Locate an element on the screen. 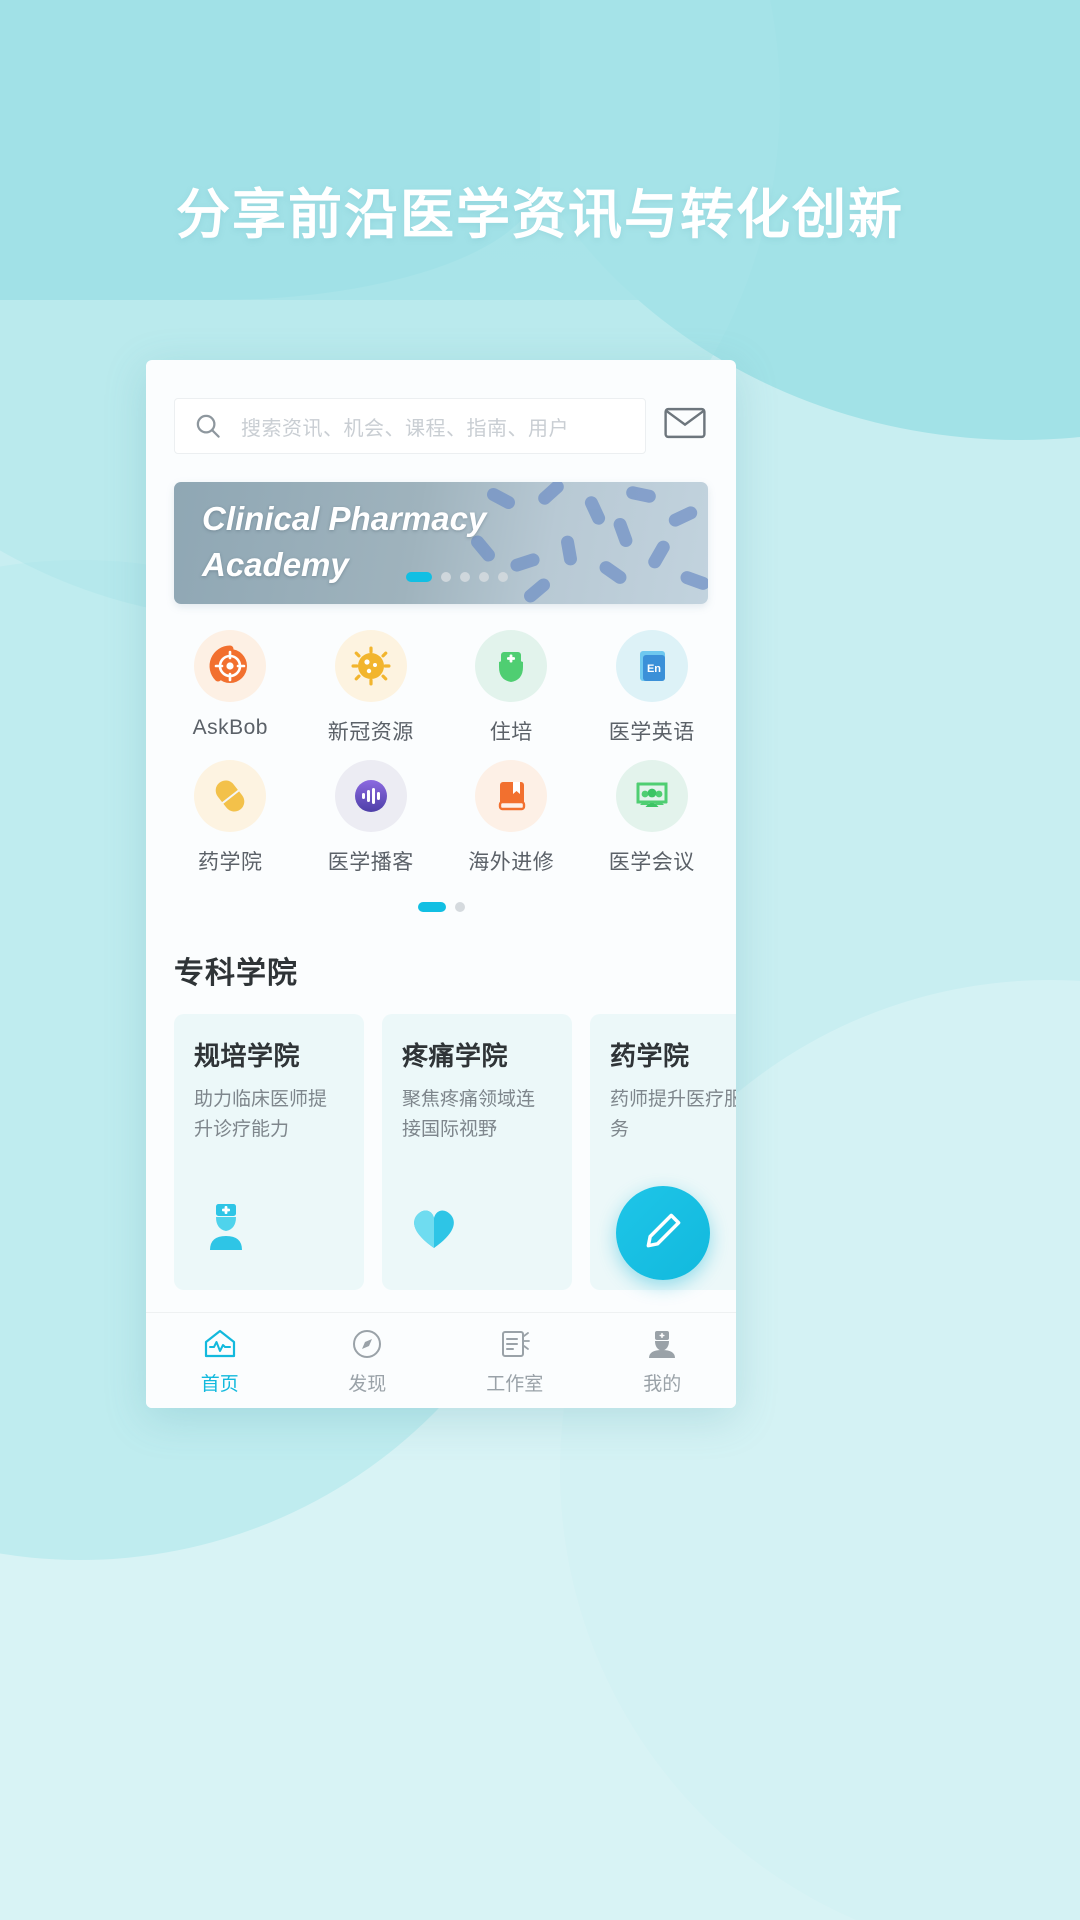  grid-item-medical-podcast: 医学播客 is located at coordinates (371, 818).